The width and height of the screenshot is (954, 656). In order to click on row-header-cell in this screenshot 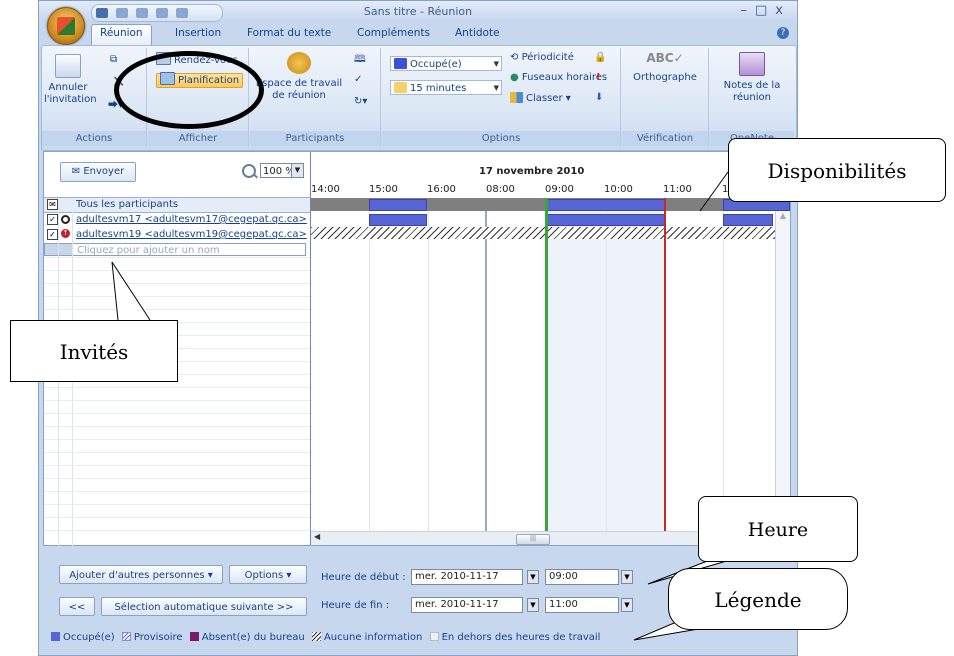, I will do `click(59, 249)`.